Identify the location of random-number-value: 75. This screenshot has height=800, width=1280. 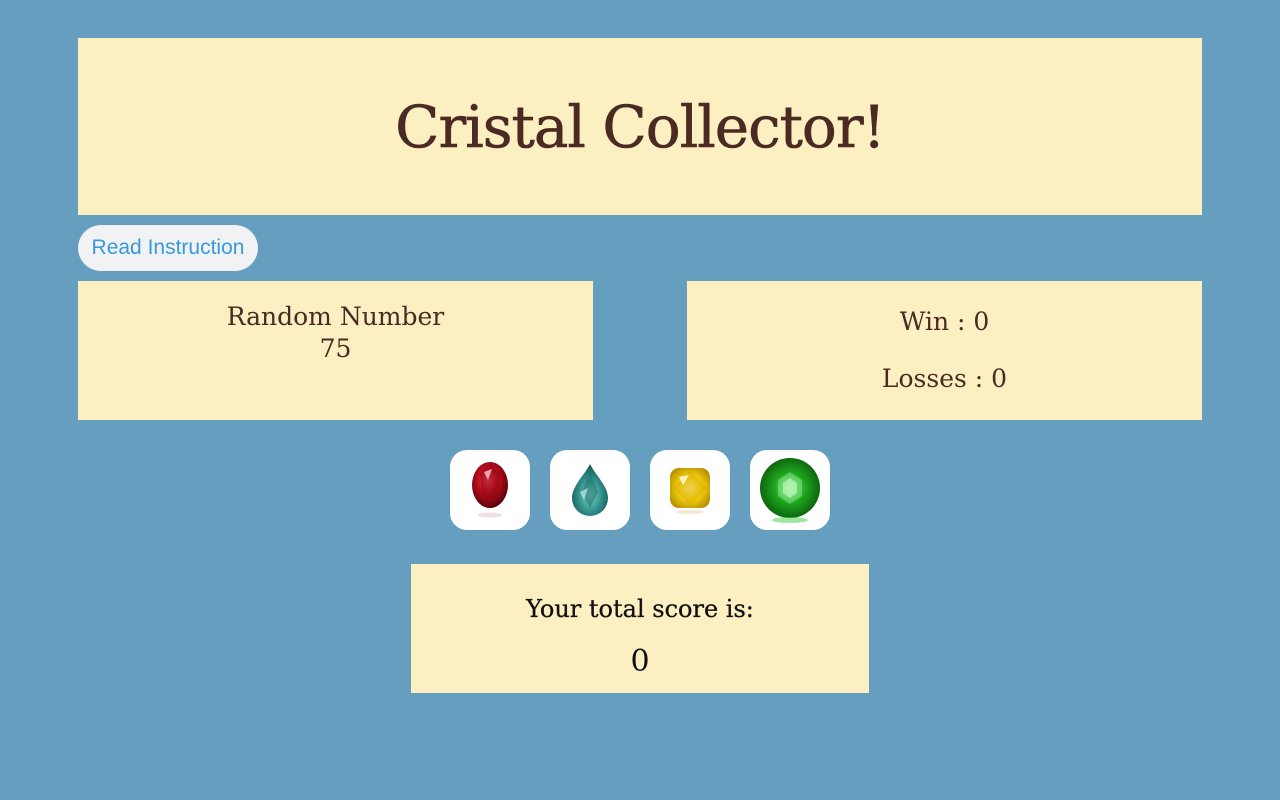
(335, 348).